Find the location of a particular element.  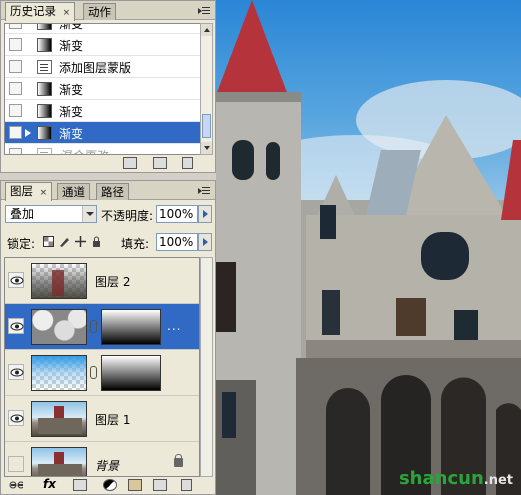

layers-footer: fx is located at coordinates (108, 485).